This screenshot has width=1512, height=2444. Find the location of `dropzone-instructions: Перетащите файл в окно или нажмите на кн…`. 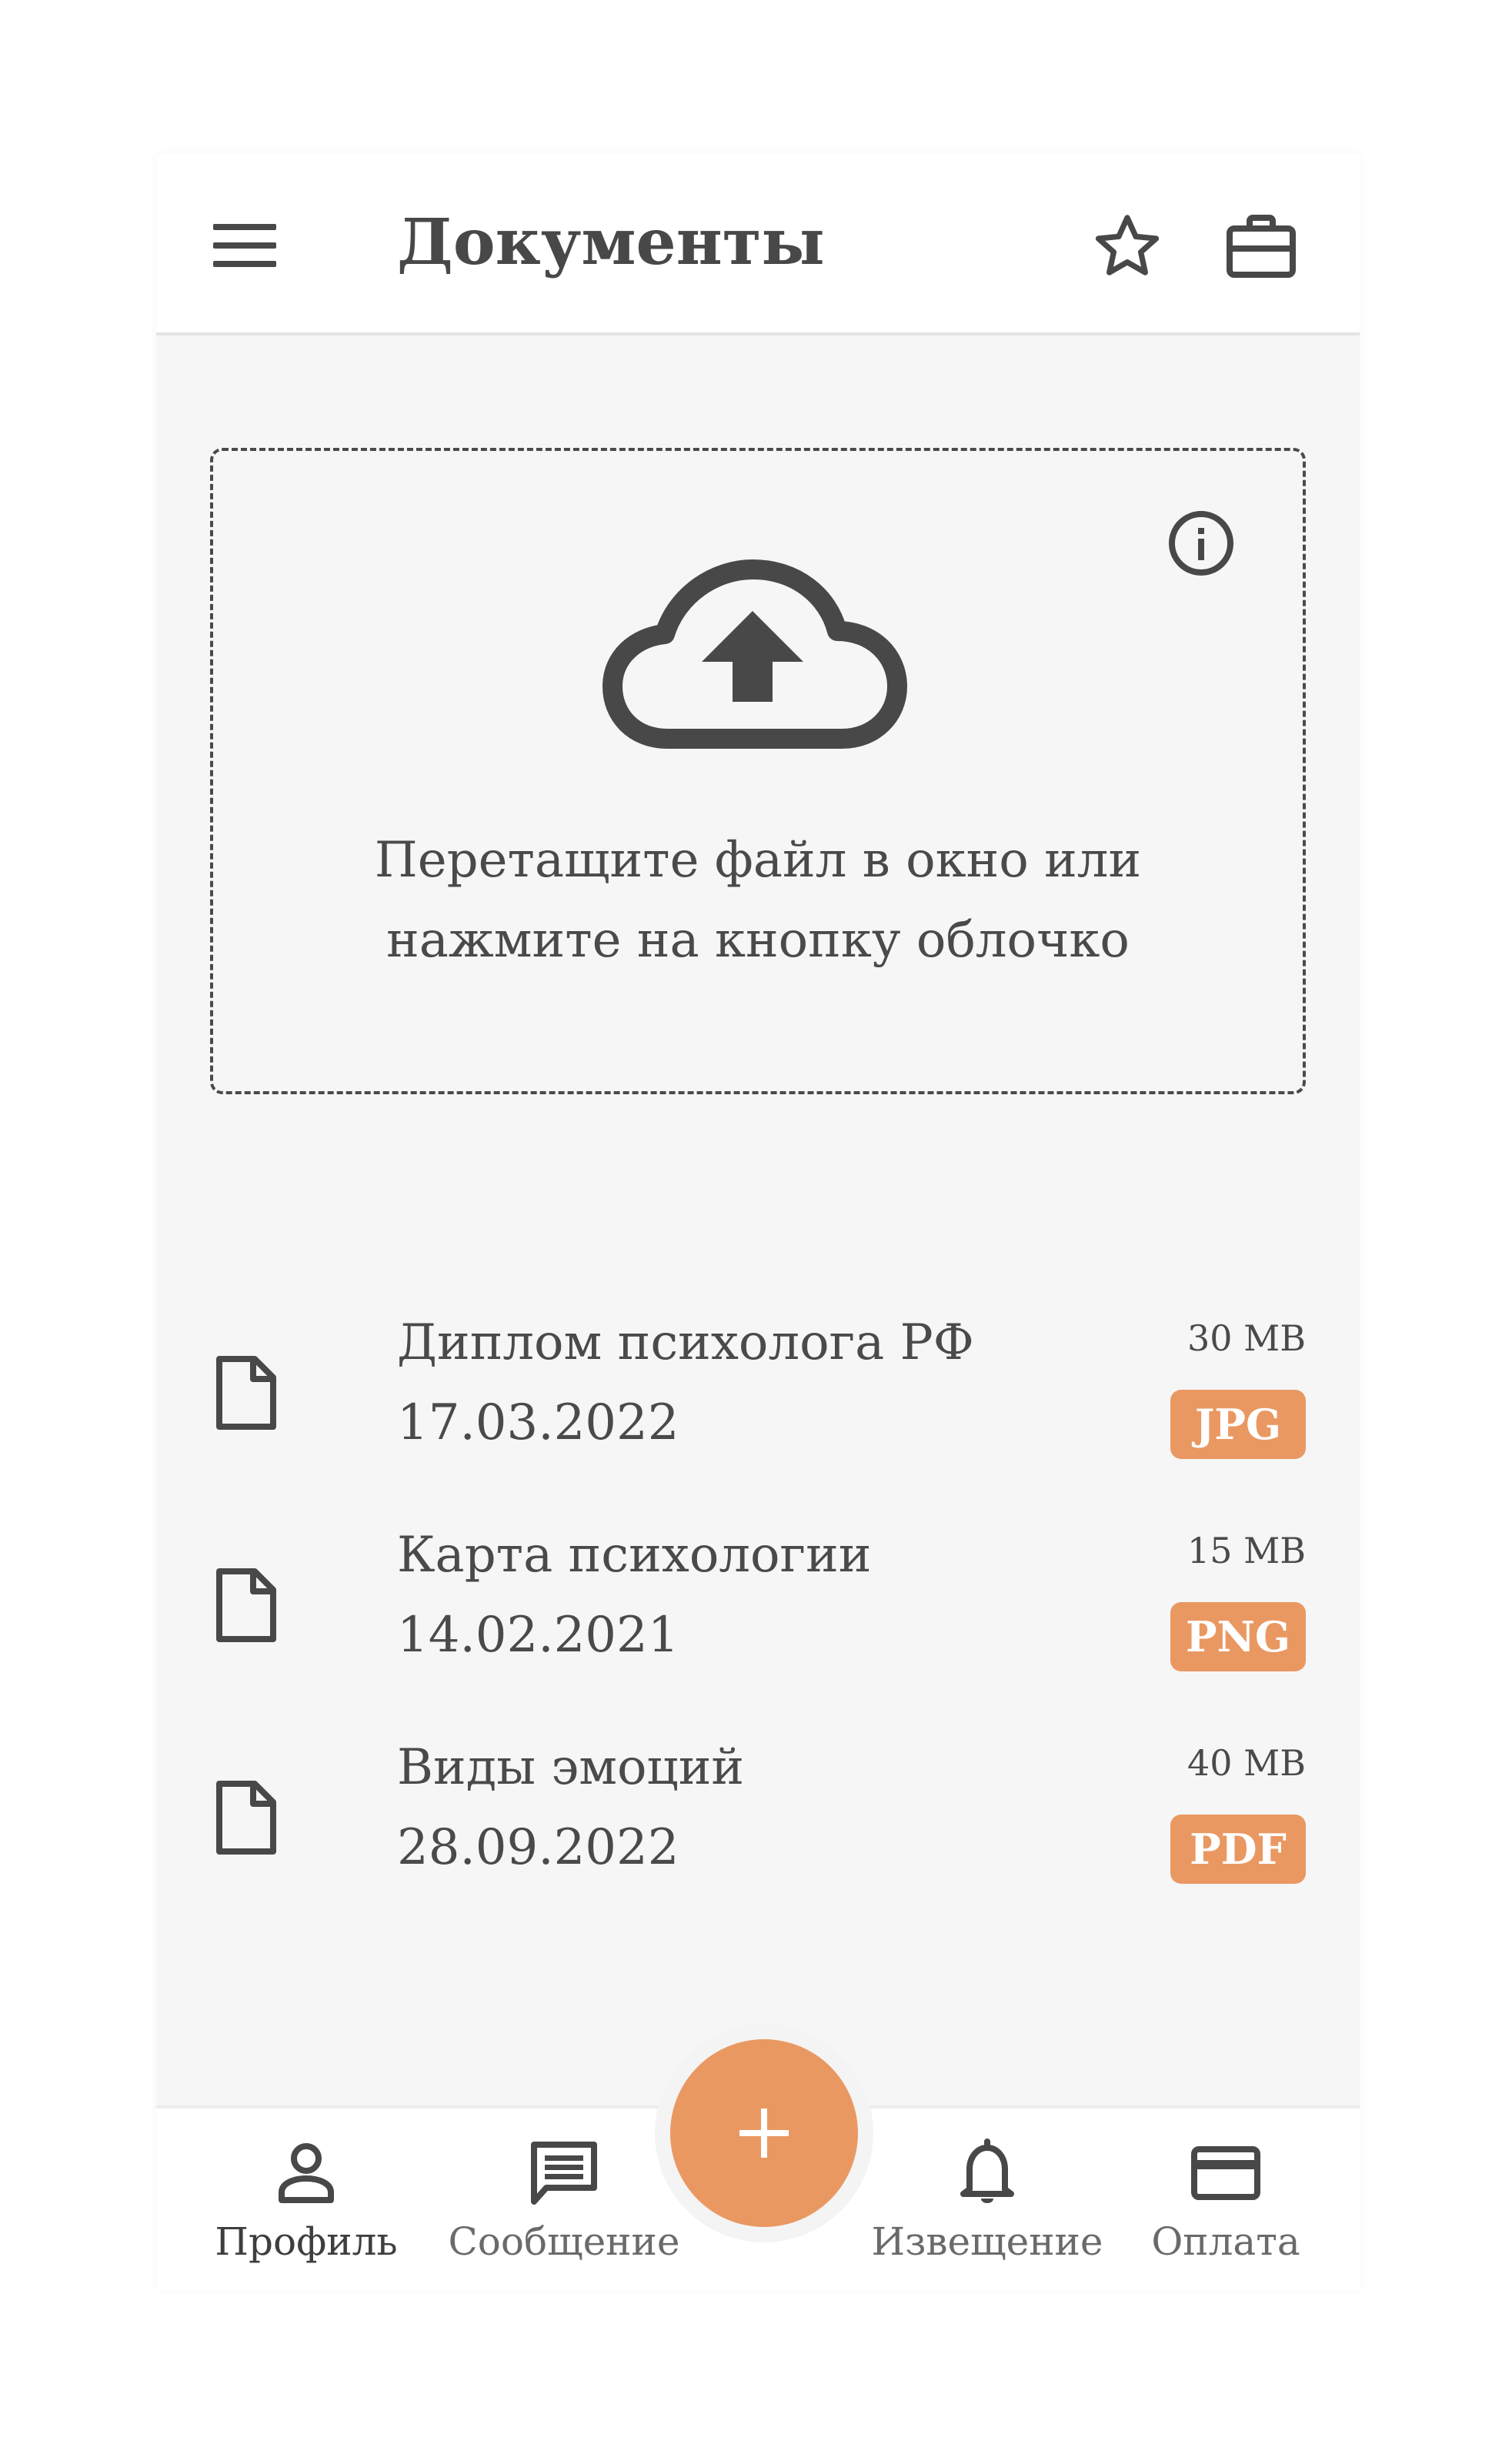

dropzone-instructions: Перетащите файл в окно или нажмите на кн… is located at coordinates (758, 900).